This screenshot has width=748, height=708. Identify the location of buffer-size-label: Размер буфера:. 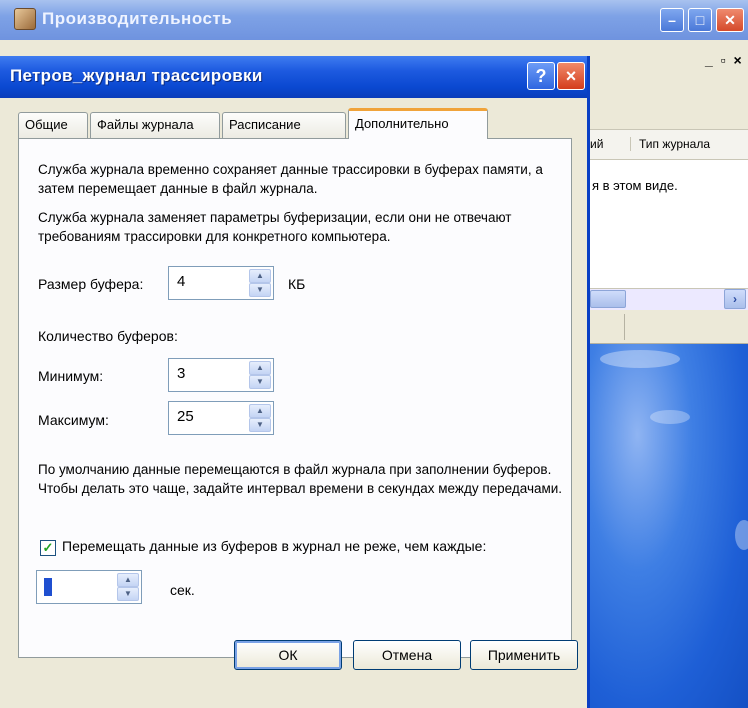
(91, 284).